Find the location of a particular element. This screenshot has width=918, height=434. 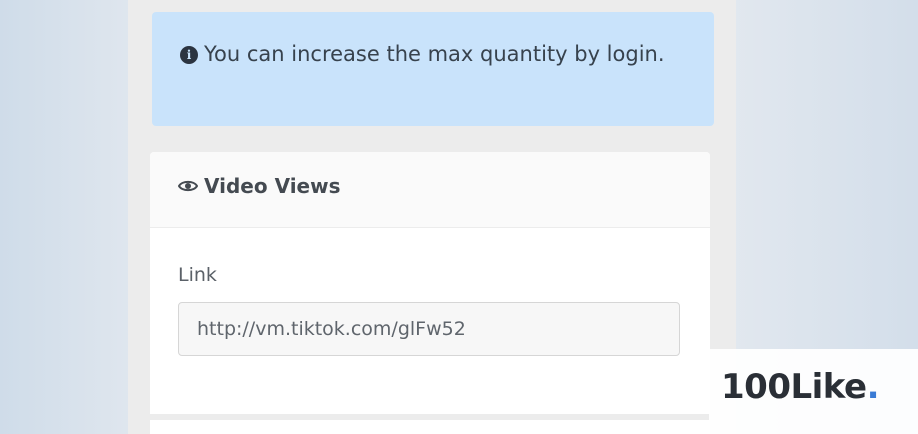

eye-icon is located at coordinates (188, 186).